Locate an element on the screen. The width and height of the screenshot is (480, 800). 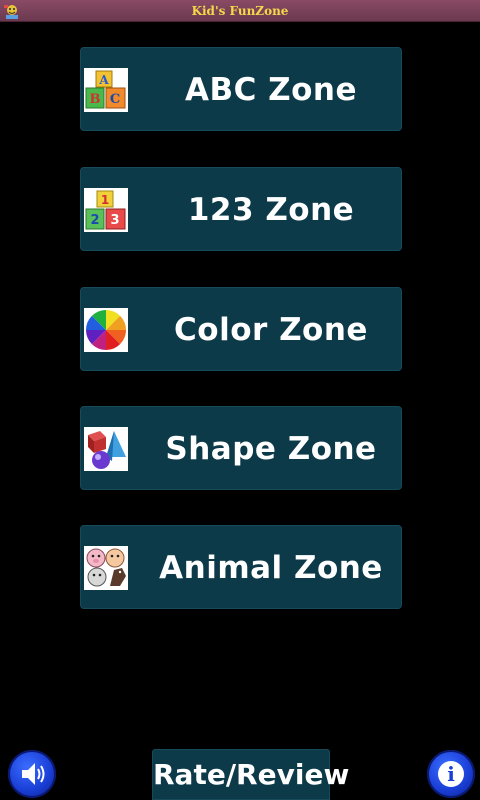
app-title: Kid's FunZone is located at coordinates (240, 11).